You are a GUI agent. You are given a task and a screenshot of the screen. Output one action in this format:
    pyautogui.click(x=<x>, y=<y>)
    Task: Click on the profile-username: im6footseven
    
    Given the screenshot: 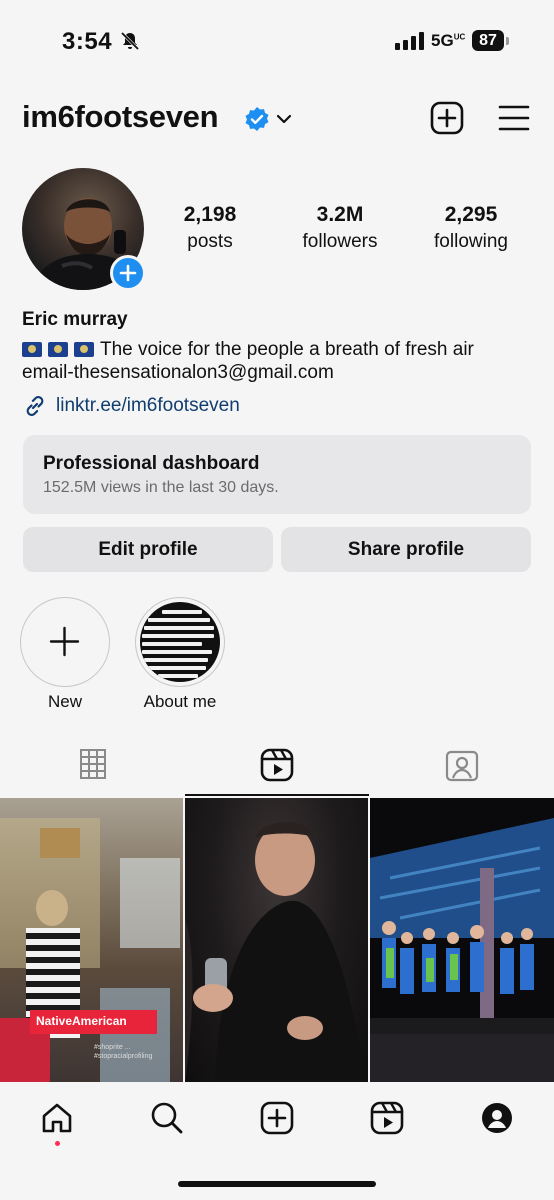 What is the action you would take?
    pyautogui.click(x=120, y=117)
    